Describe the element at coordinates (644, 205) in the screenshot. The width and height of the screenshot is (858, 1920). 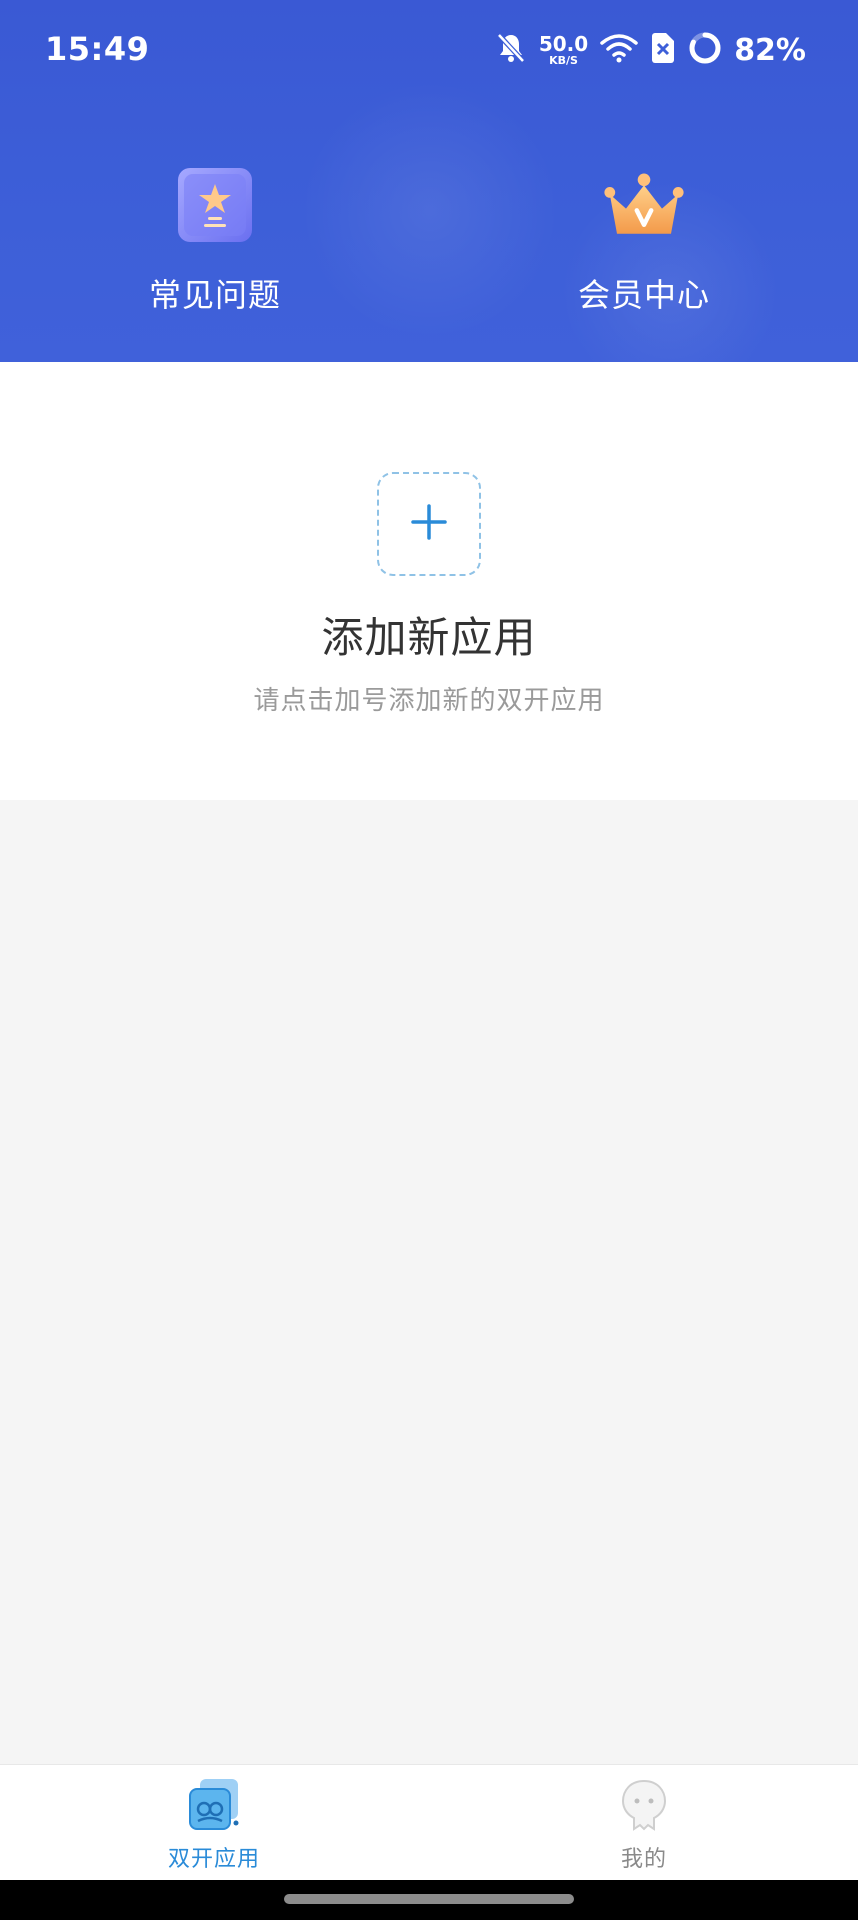
I see `crown-icon` at that location.